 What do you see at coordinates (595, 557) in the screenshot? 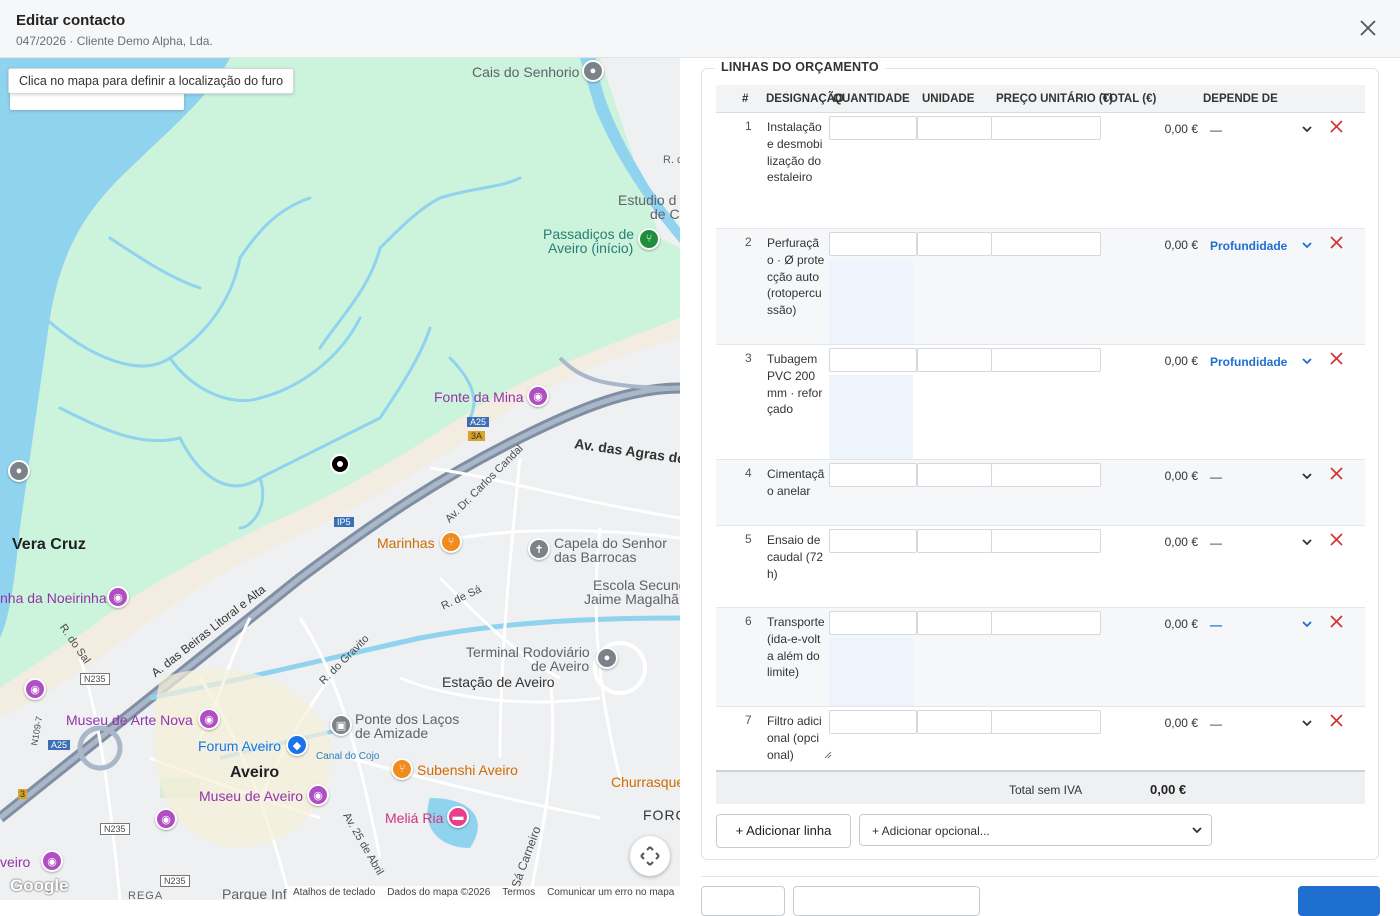
I see `map-label: das Barrocas` at bounding box center [595, 557].